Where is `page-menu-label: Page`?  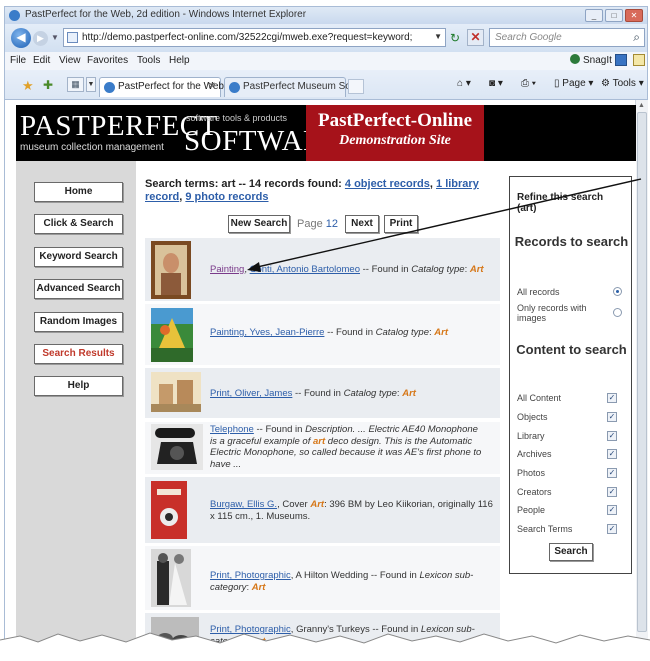
page-menu-label: Page is located at coordinates (574, 83).